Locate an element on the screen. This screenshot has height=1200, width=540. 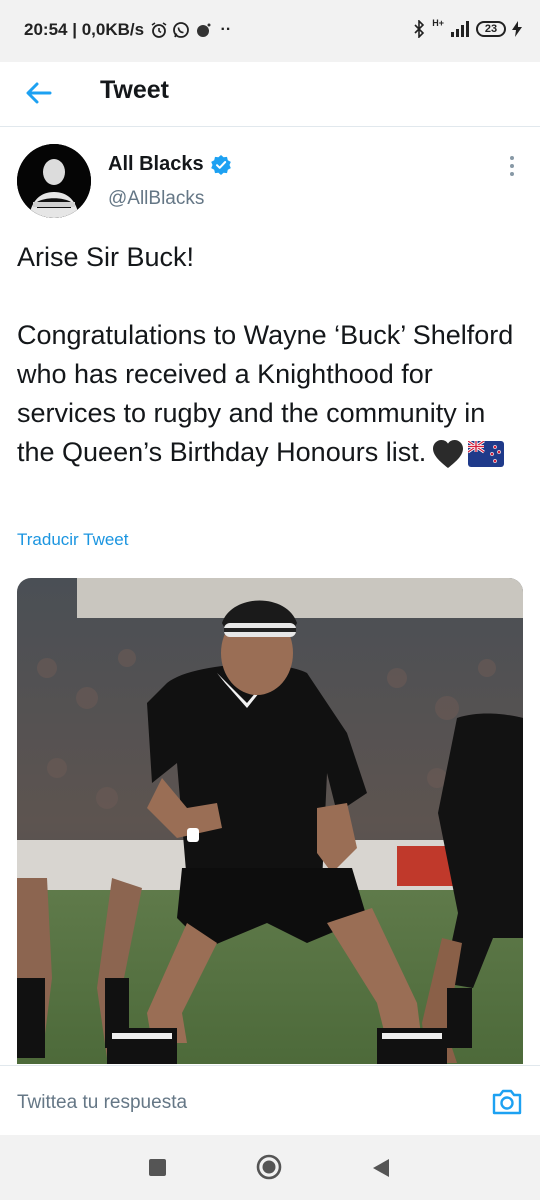
bluetooth-icon is located at coordinates (419, 29).